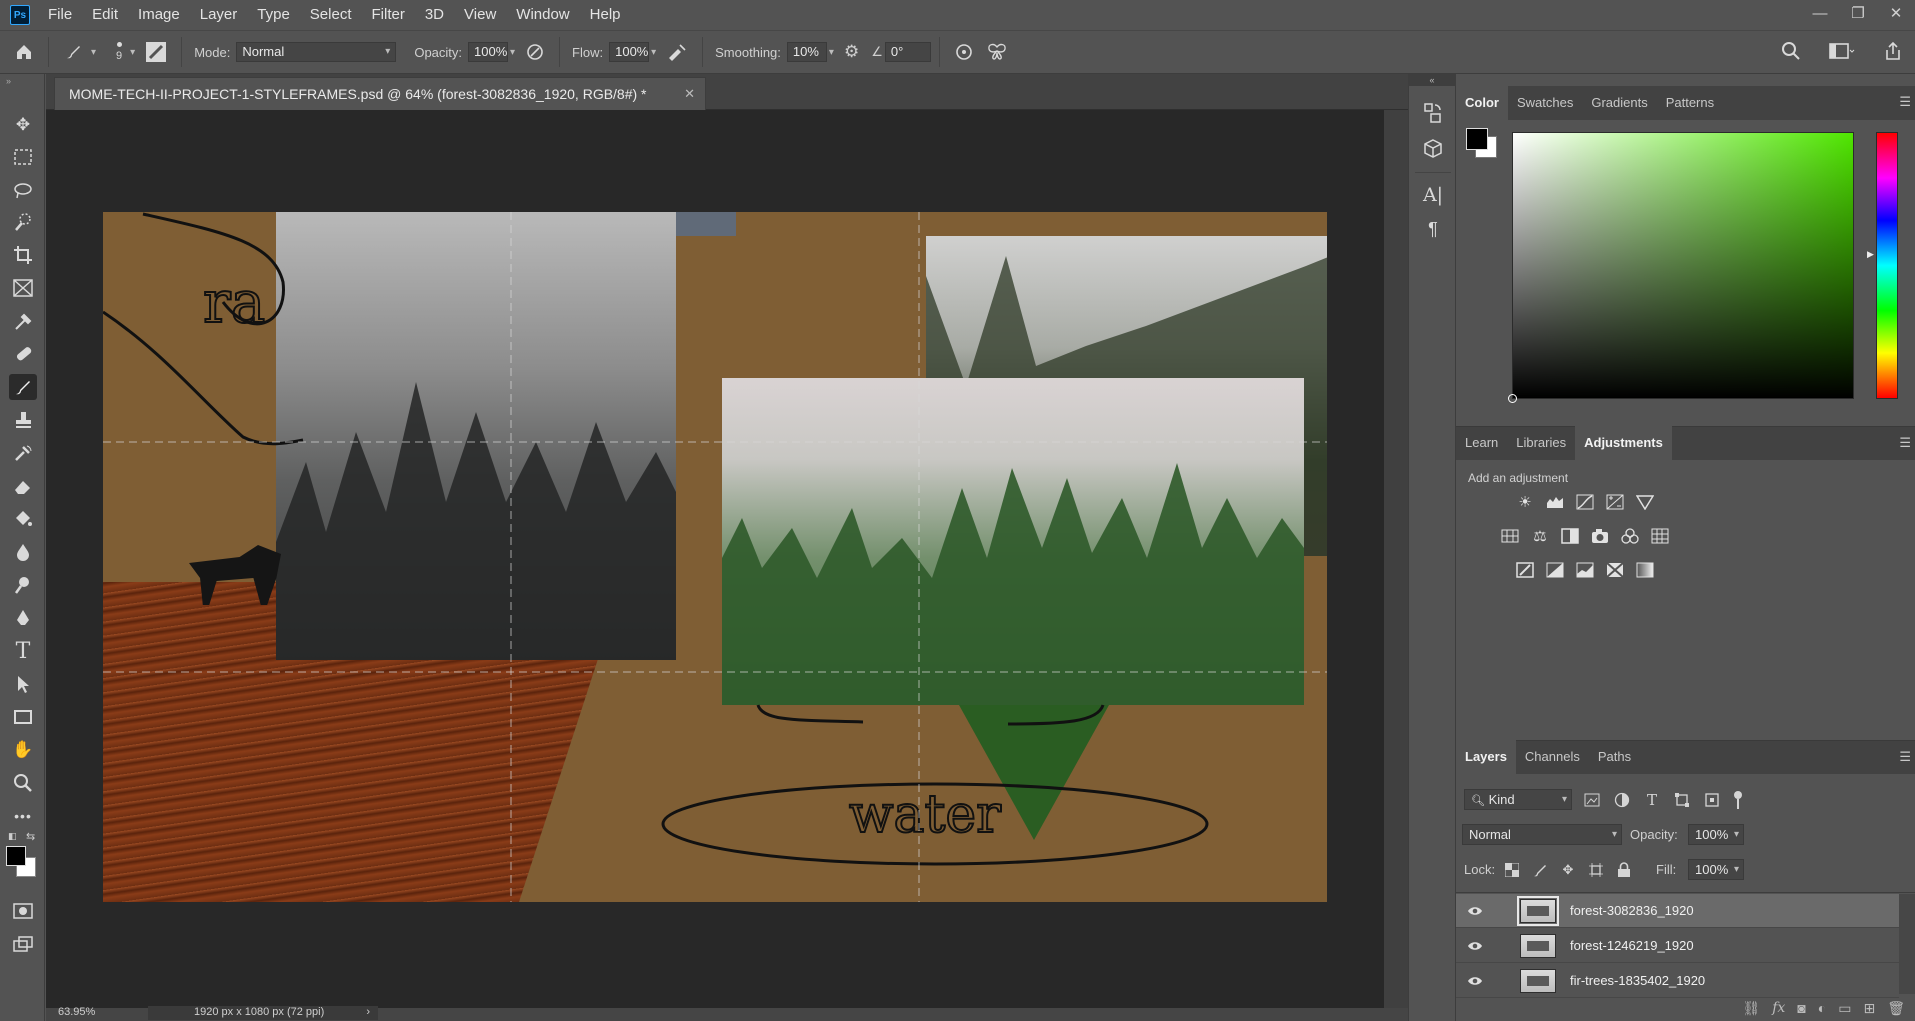  What do you see at coordinates (1540, 870) in the screenshot?
I see `lock-image-pixels-icon` at bounding box center [1540, 870].